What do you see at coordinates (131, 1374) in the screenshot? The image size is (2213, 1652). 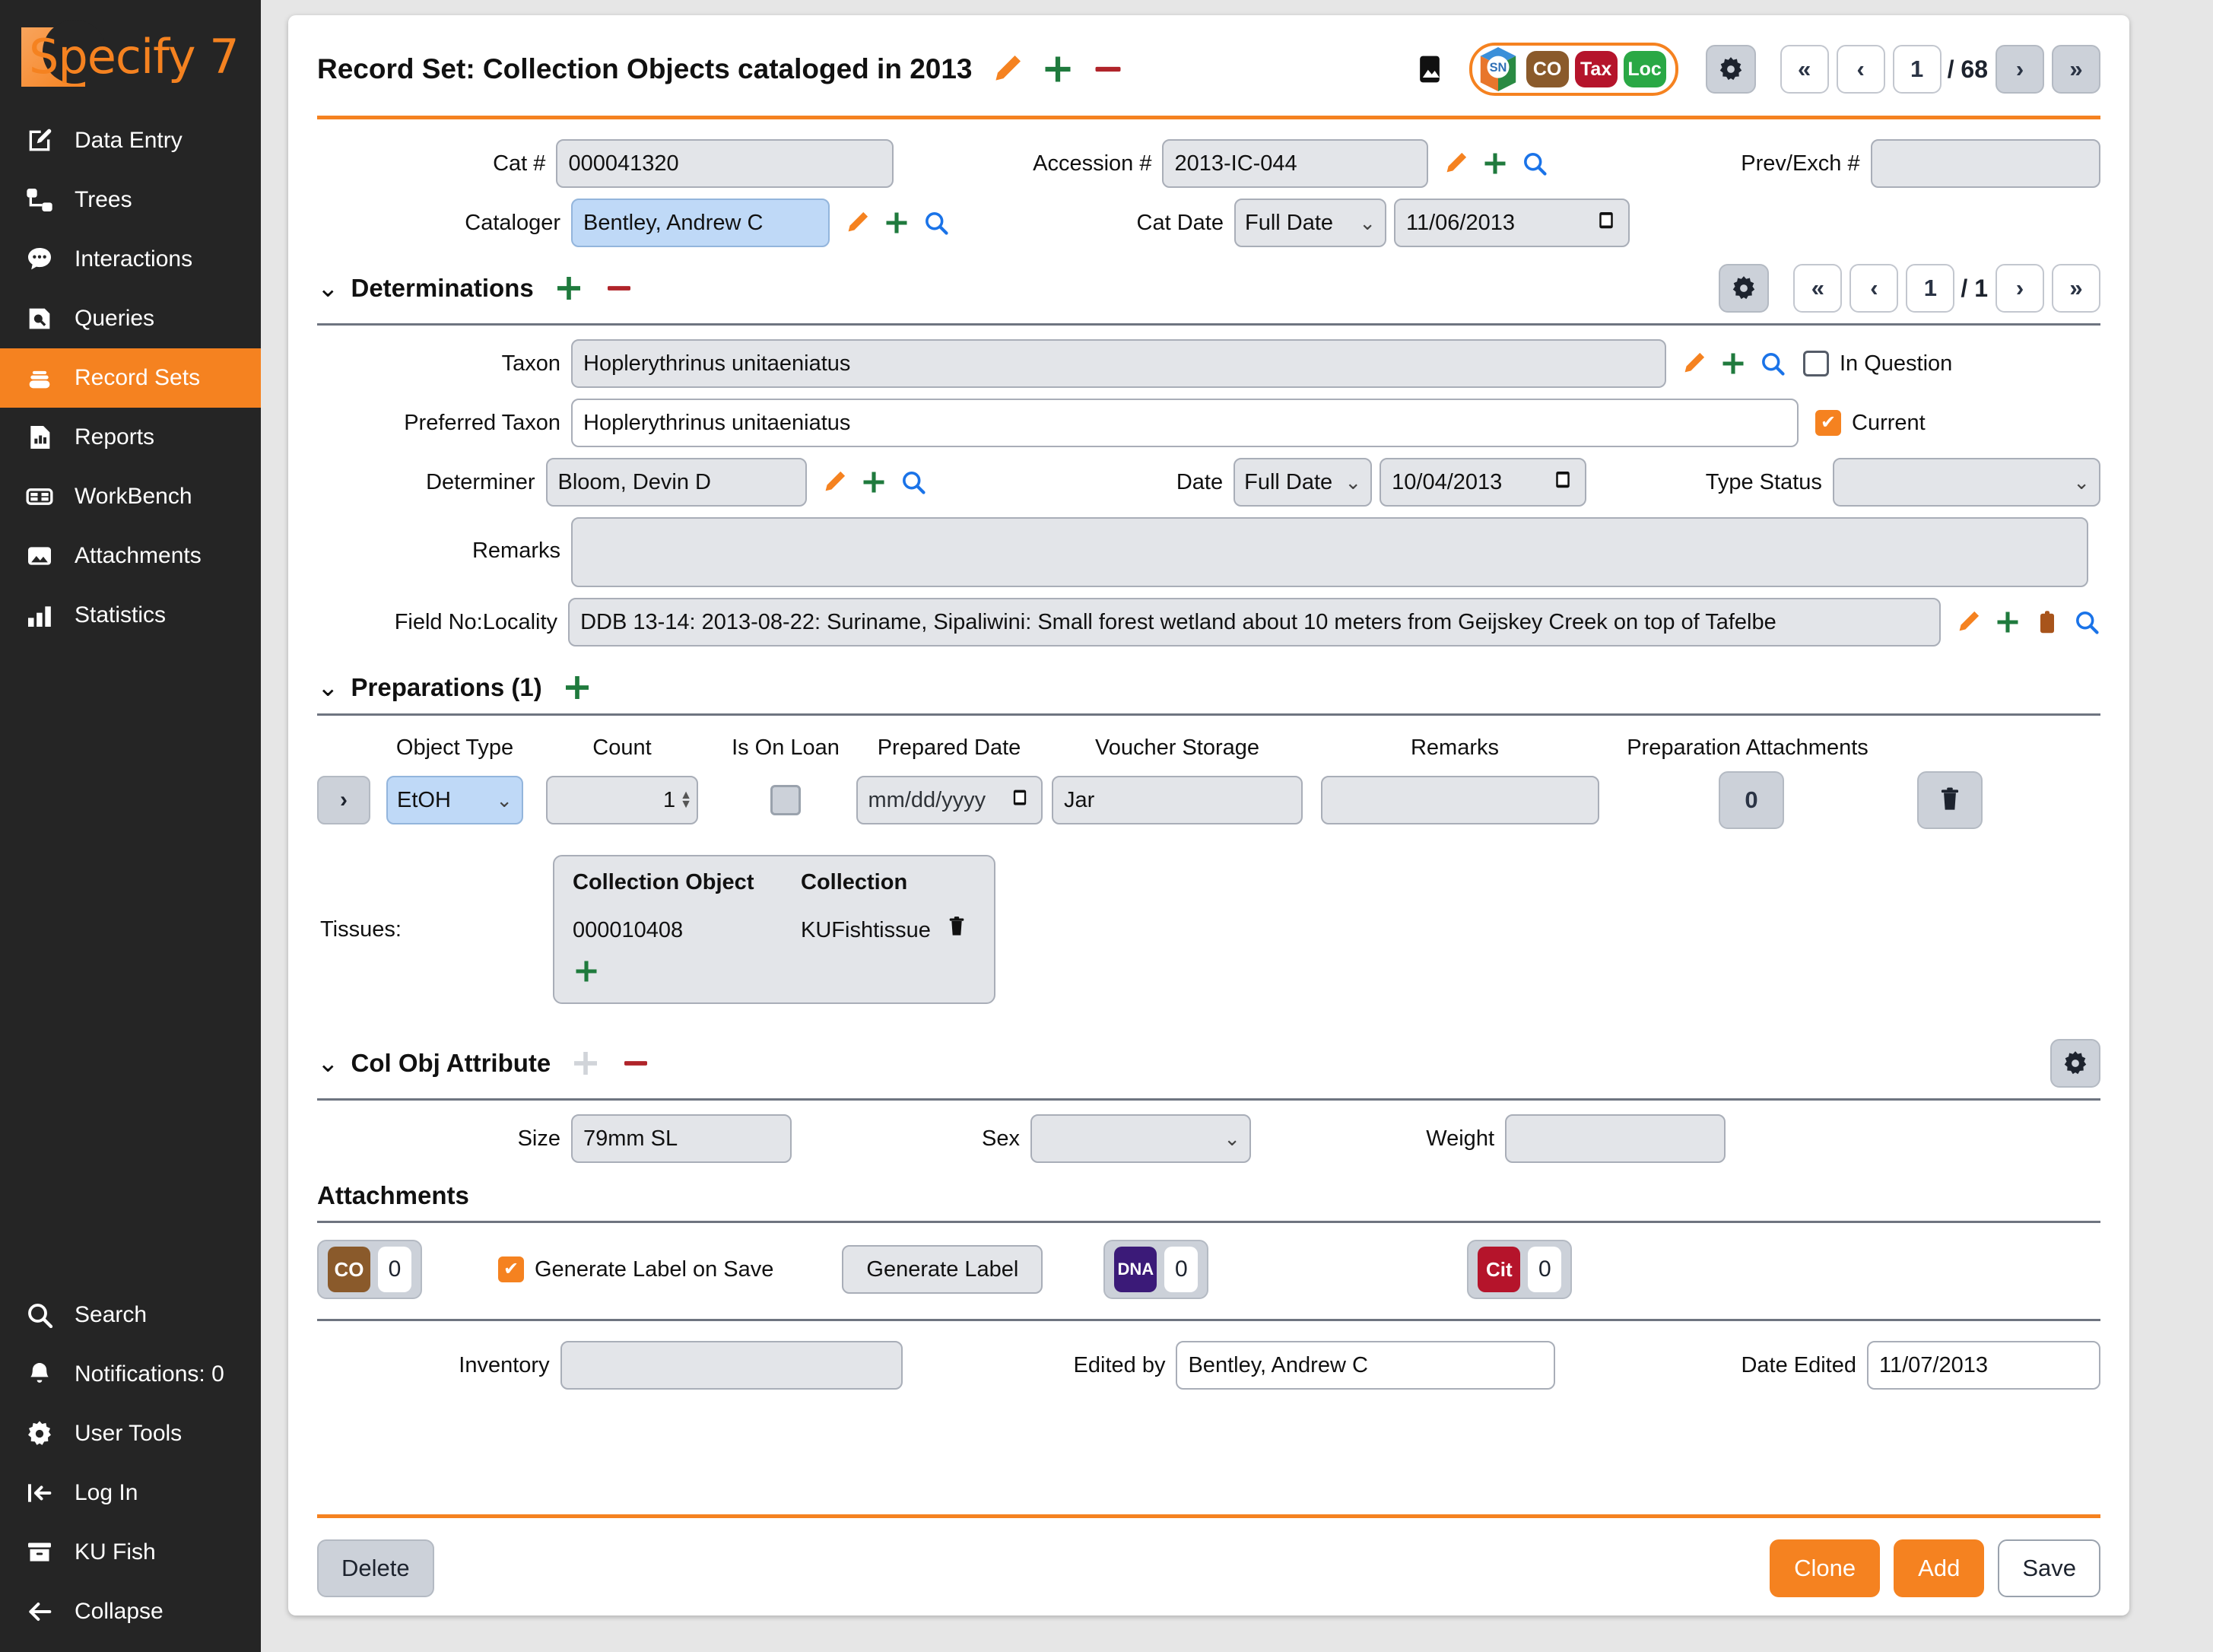 I see `sidebar-item-notifications: Notifications: 0` at bounding box center [131, 1374].